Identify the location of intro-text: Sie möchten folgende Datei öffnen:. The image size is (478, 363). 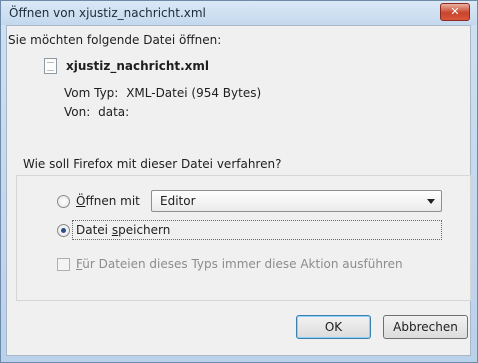
(115, 40).